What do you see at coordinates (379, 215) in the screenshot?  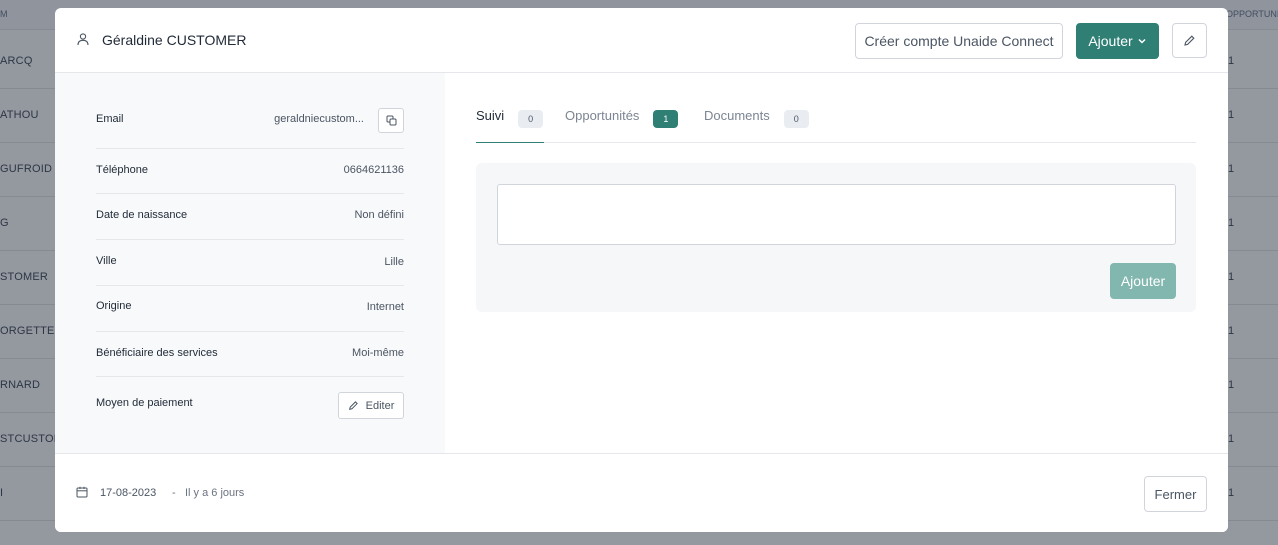 I see `birthdate-value: Non défini` at bounding box center [379, 215].